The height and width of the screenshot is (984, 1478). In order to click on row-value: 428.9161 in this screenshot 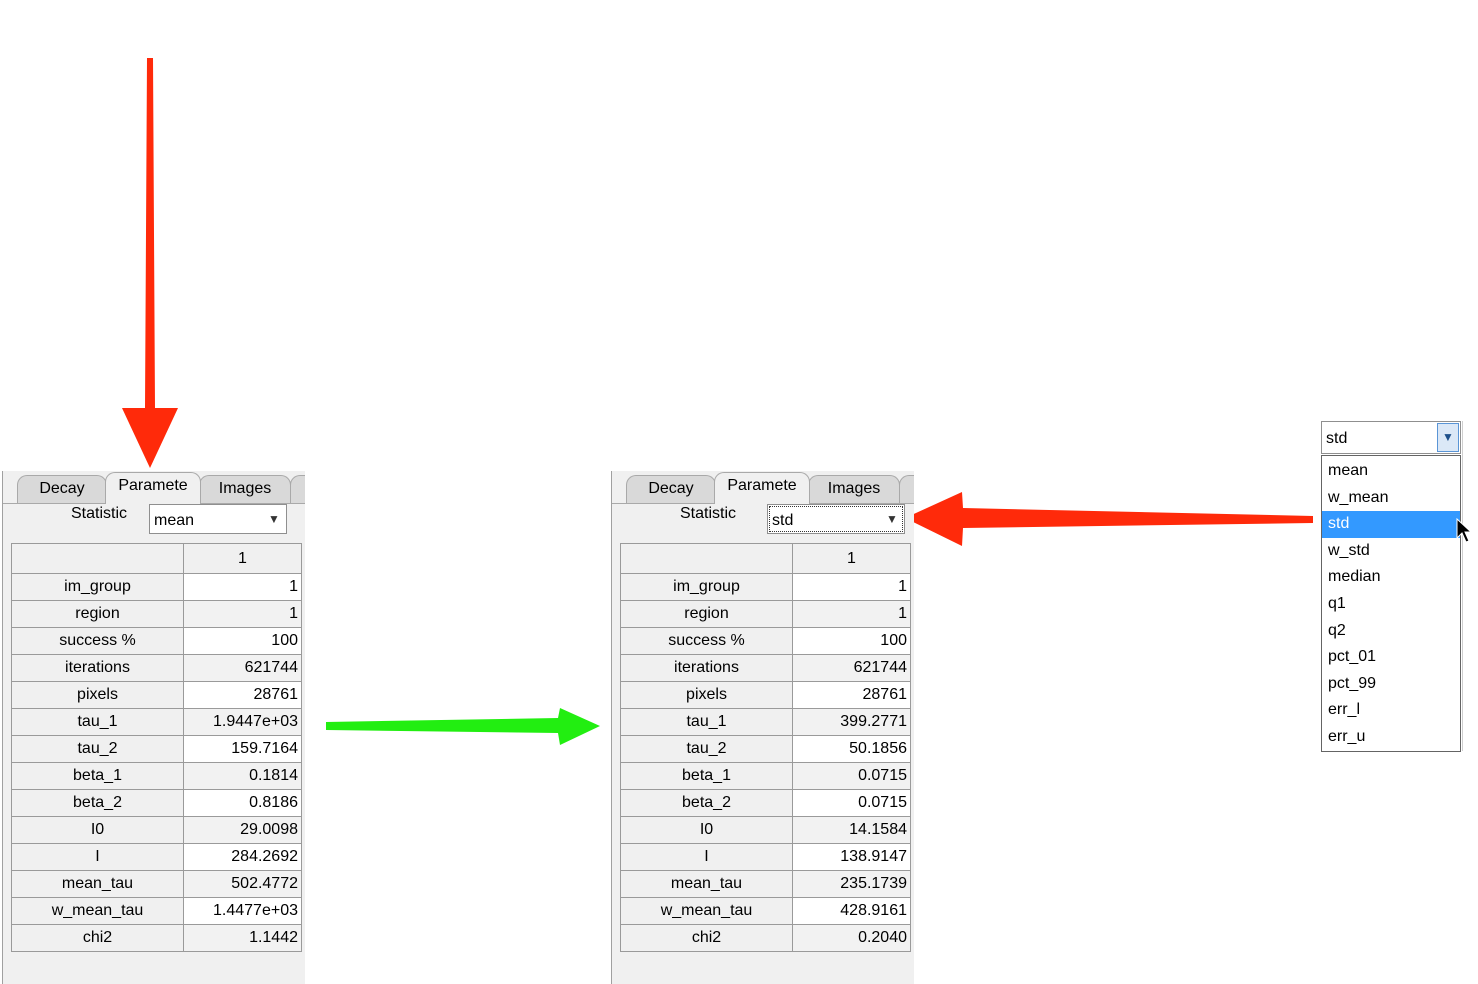, I will do `click(851, 911)`.